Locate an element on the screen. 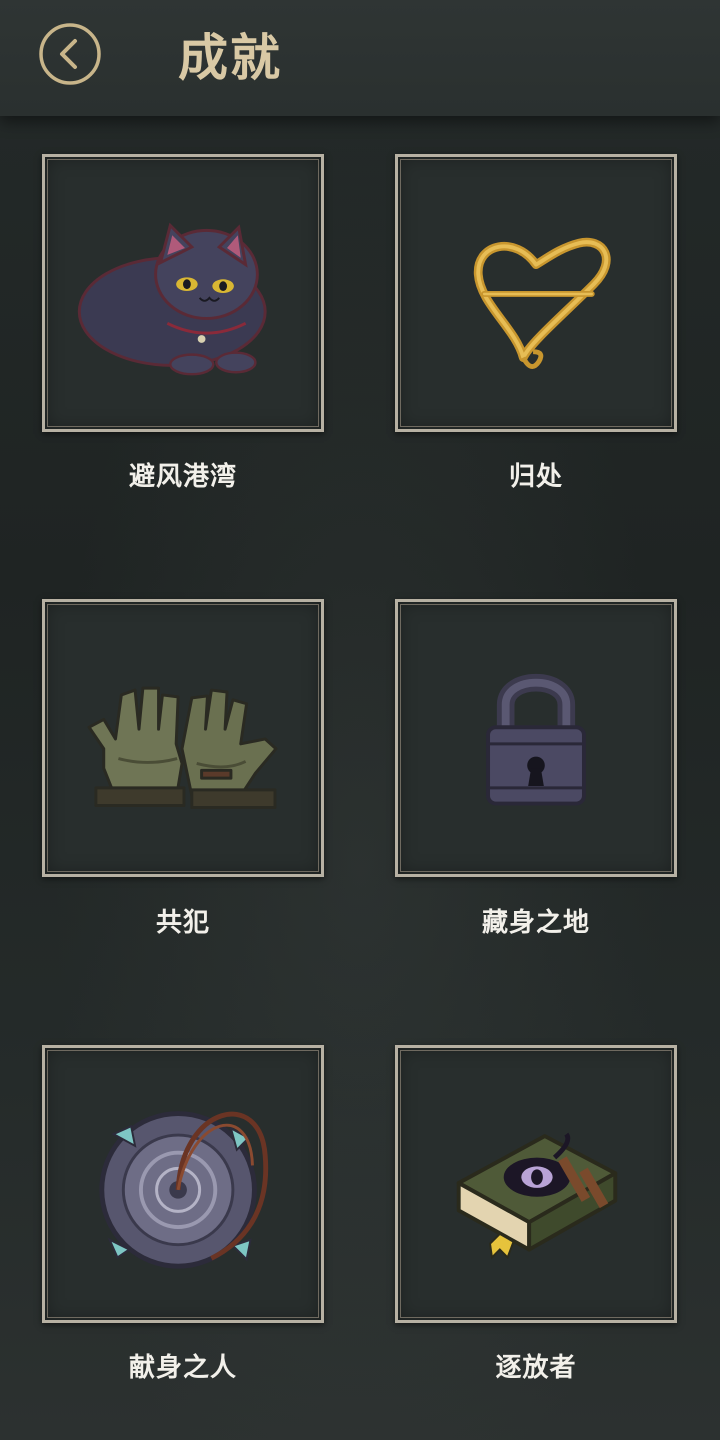 The image size is (720, 1440). eye-book-icon is located at coordinates (537, 1196).